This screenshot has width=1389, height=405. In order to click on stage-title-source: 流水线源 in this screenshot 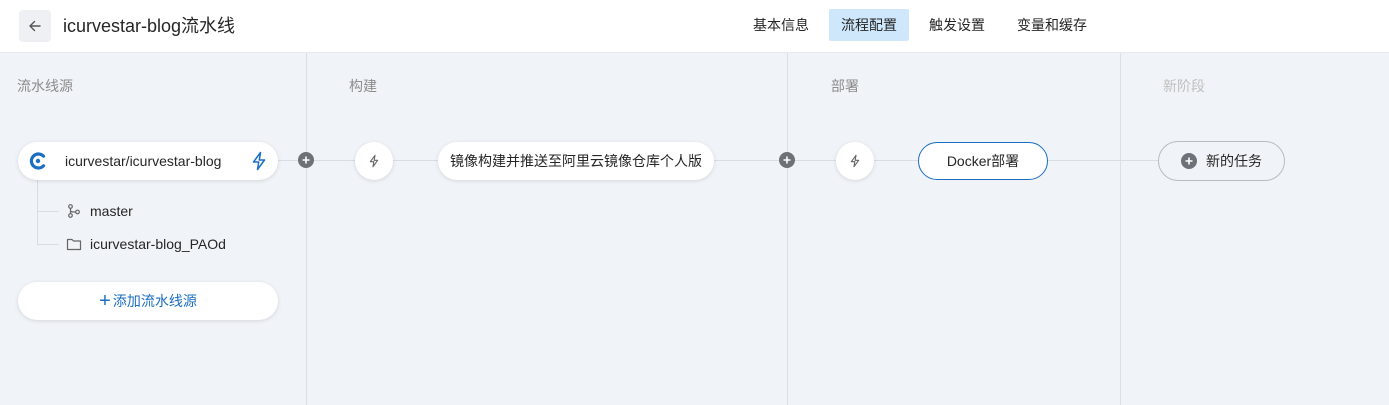, I will do `click(45, 86)`.